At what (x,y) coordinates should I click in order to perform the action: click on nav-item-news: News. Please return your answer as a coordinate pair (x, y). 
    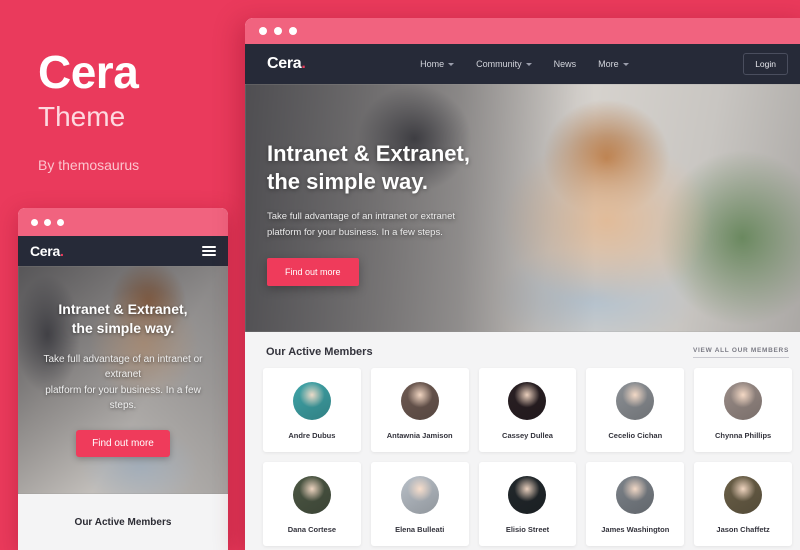
    Looking at the image, I should click on (565, 64).